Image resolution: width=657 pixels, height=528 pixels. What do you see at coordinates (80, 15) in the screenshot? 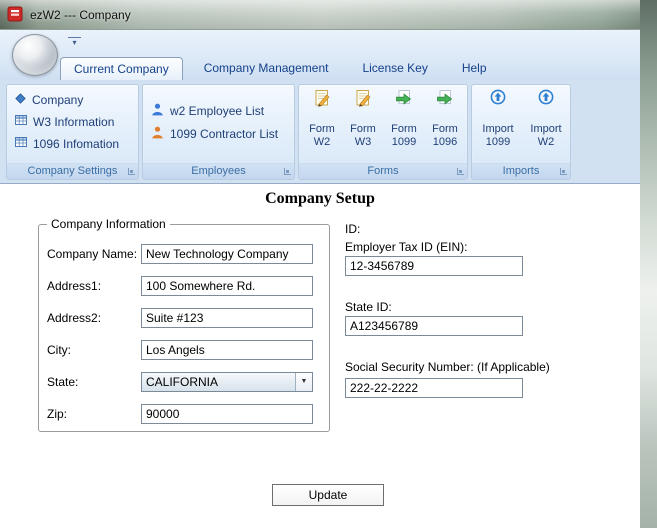
I see `window-title: ezW2 --- Company` at bounding box center [80, 15].